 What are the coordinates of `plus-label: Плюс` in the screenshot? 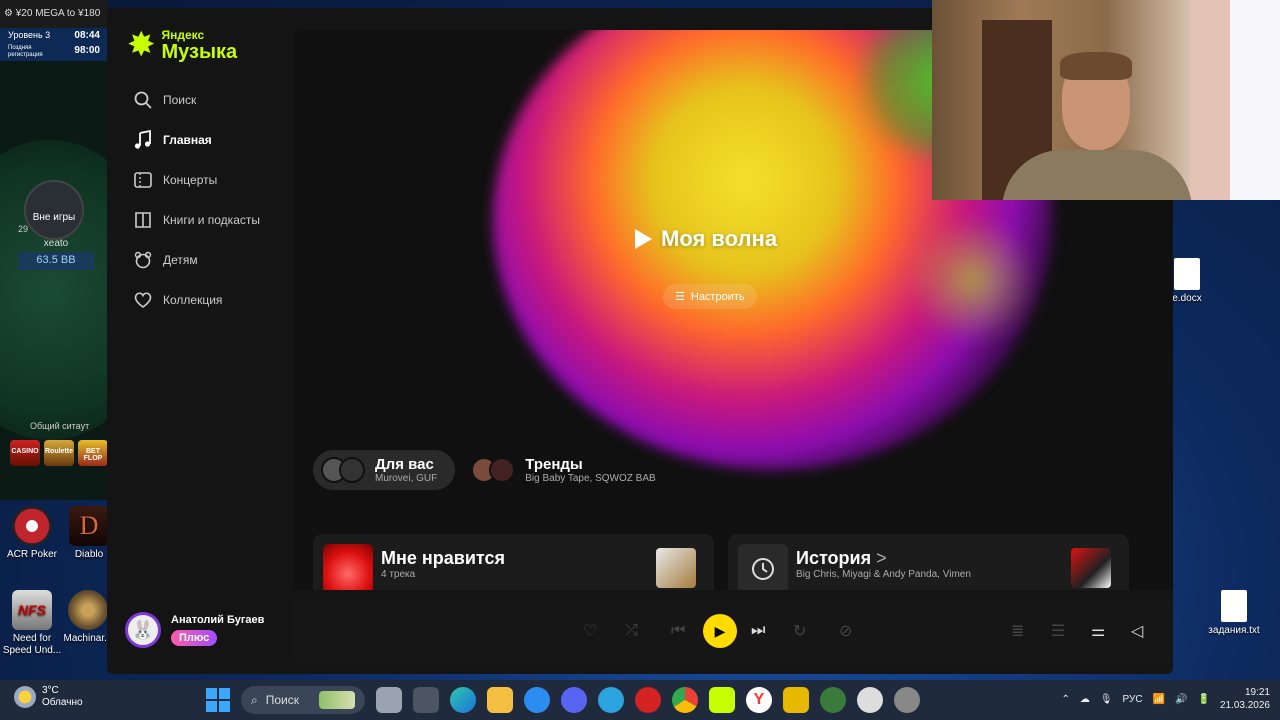 It's located at (194, 638).